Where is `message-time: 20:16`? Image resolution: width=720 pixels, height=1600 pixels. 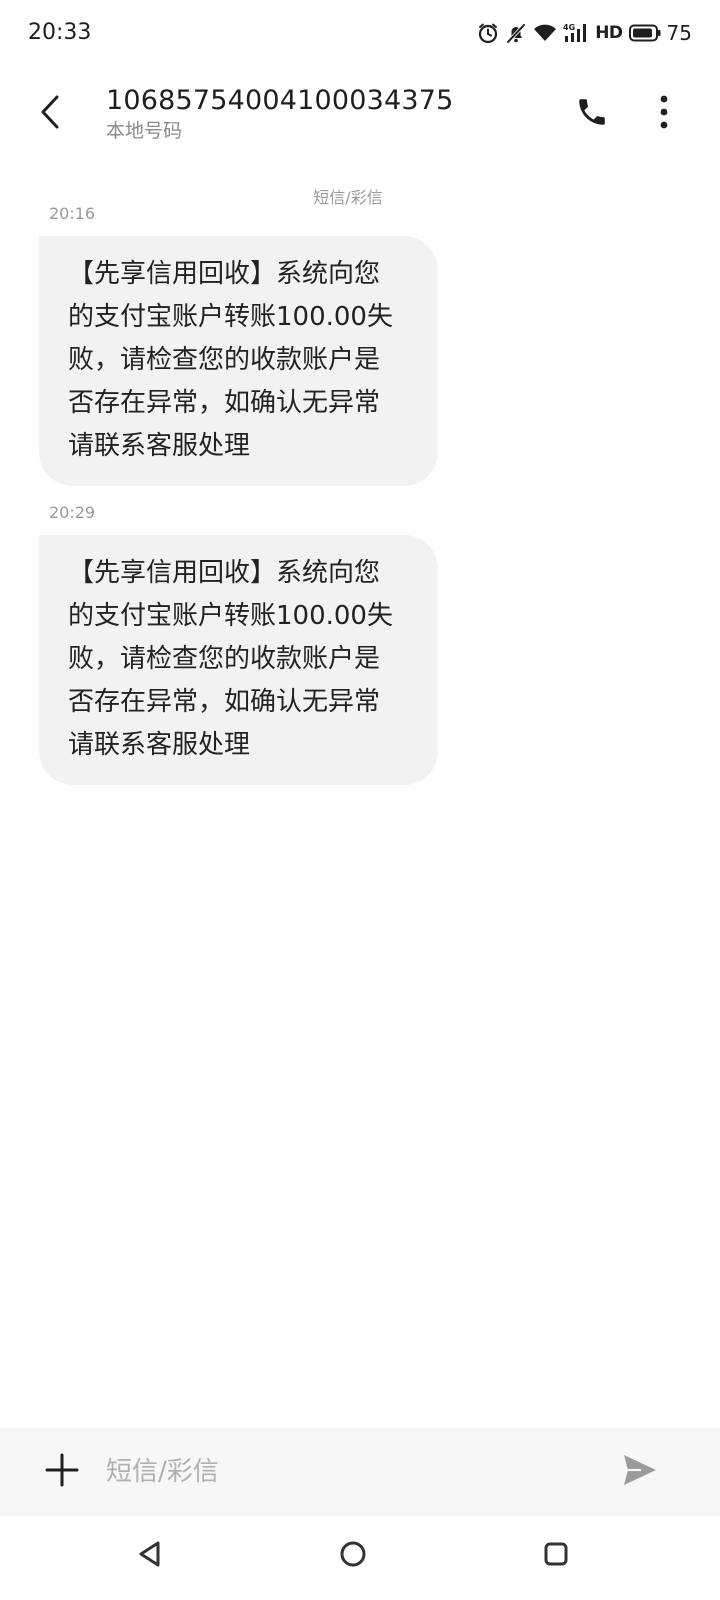 message-time: 20:16 is located at coordinates (72, 213).